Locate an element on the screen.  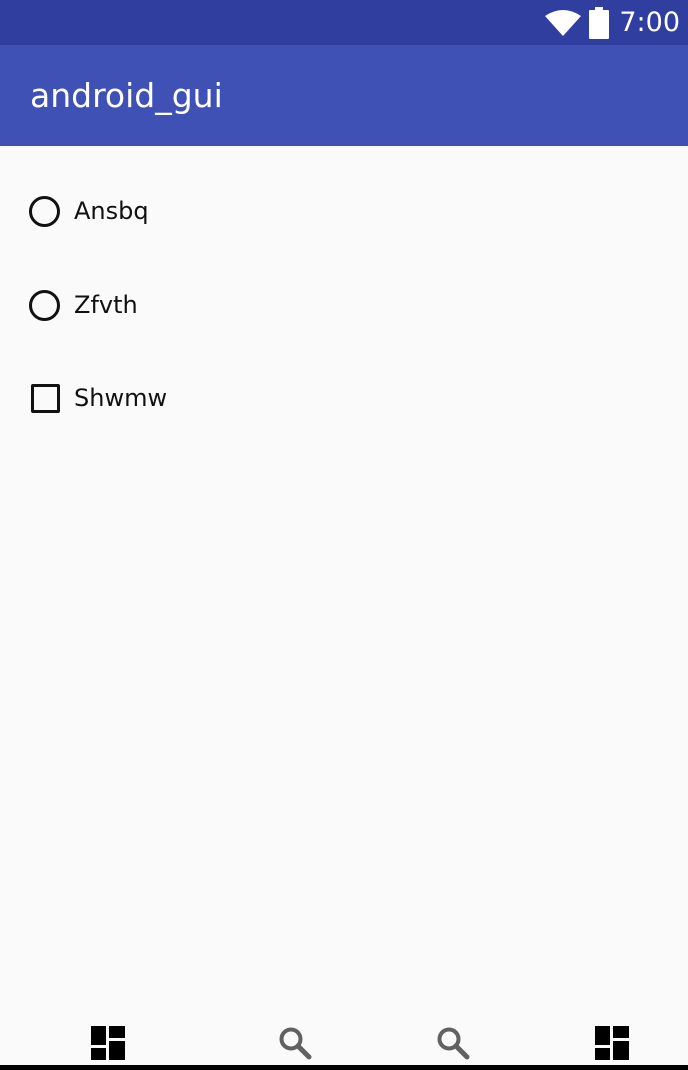
bottom-navigation is located at coordinates (344, 1043).